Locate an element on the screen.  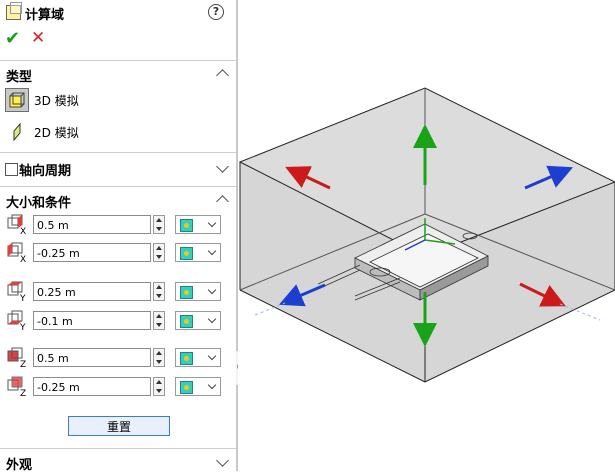
help-button: ? is located at coordinates (216, 12).